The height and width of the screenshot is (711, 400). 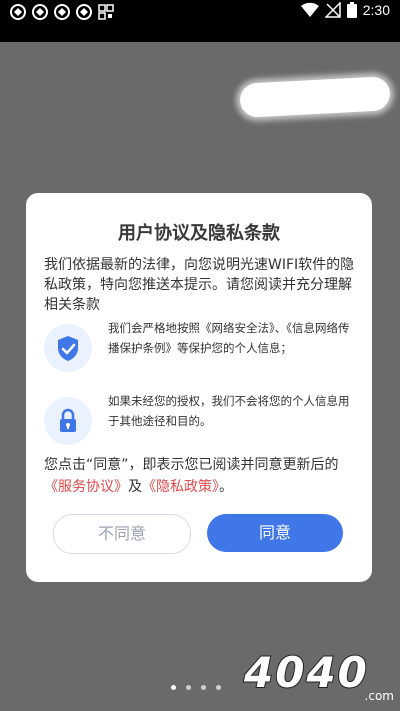 I want to click on privacy-item-text: 如果未经您的授权，我们不会将您的个人信息用于其他途径和目的。, so click(x=229, y=411).